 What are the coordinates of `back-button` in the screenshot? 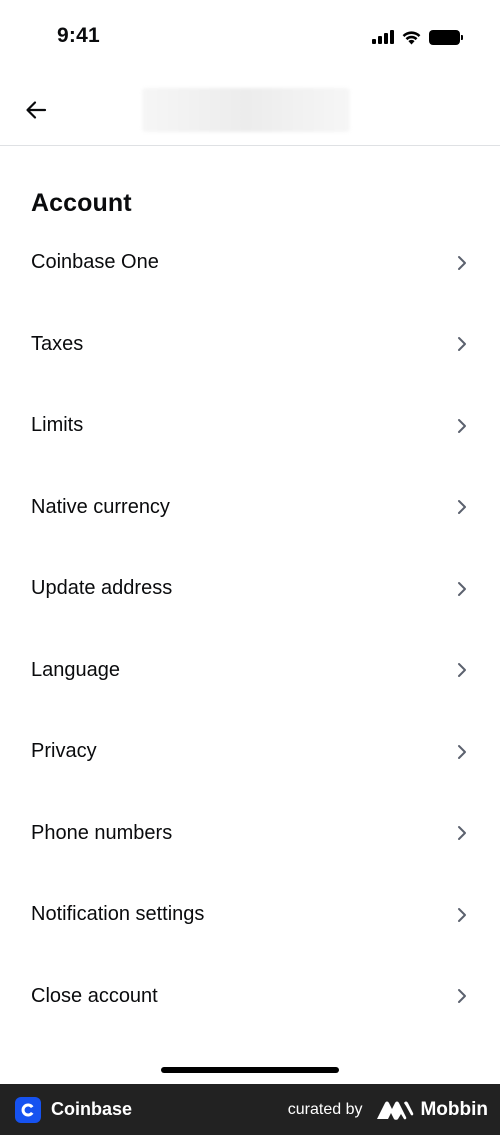 It's located at (36, 110).